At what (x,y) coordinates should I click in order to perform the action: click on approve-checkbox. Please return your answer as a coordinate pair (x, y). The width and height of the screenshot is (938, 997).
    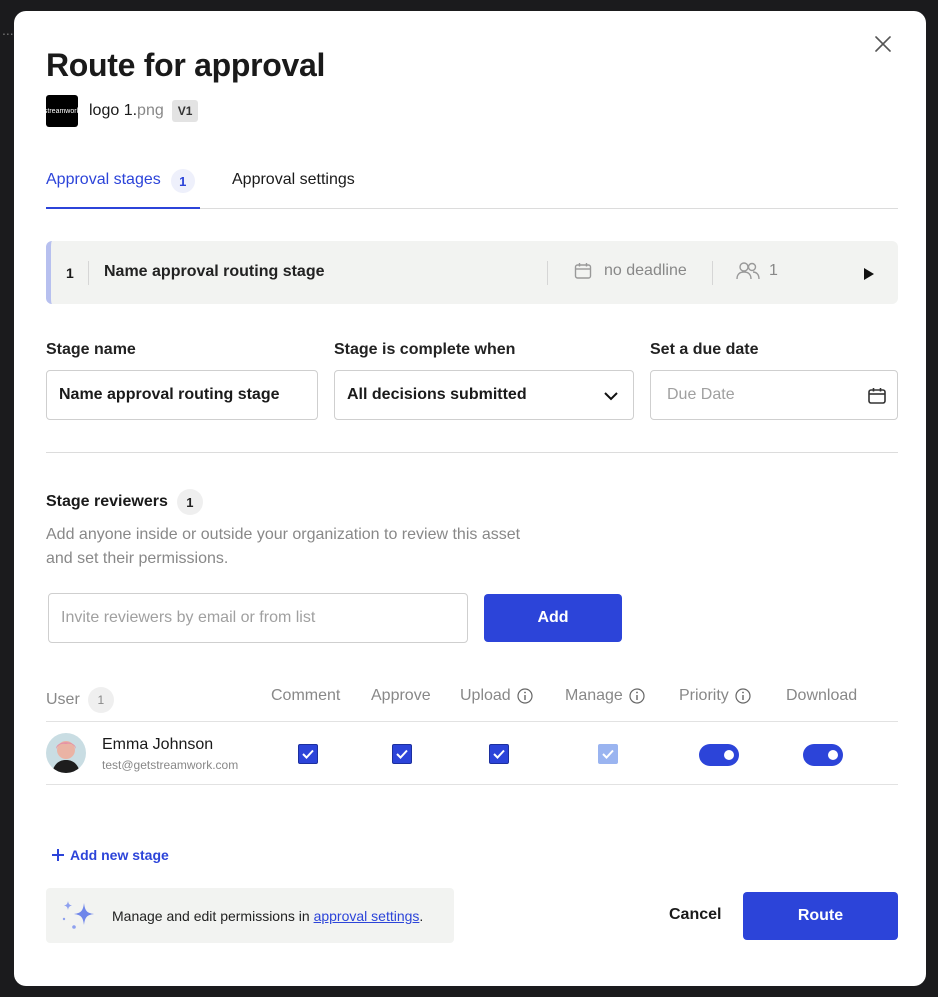
    Looking at the image, I should click on (402, 754).